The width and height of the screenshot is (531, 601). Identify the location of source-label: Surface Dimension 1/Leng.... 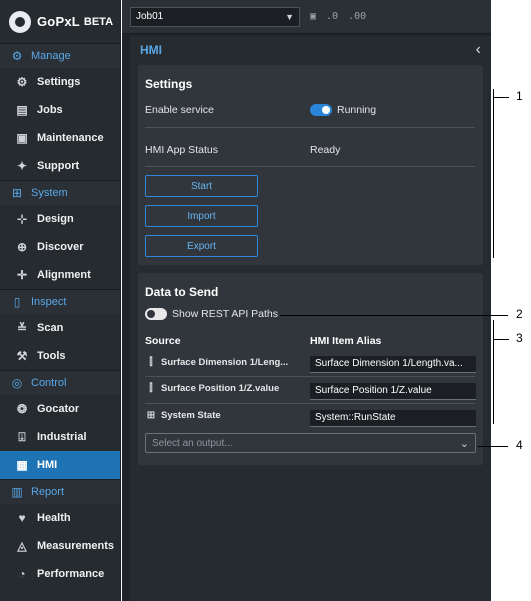
(225, 362).